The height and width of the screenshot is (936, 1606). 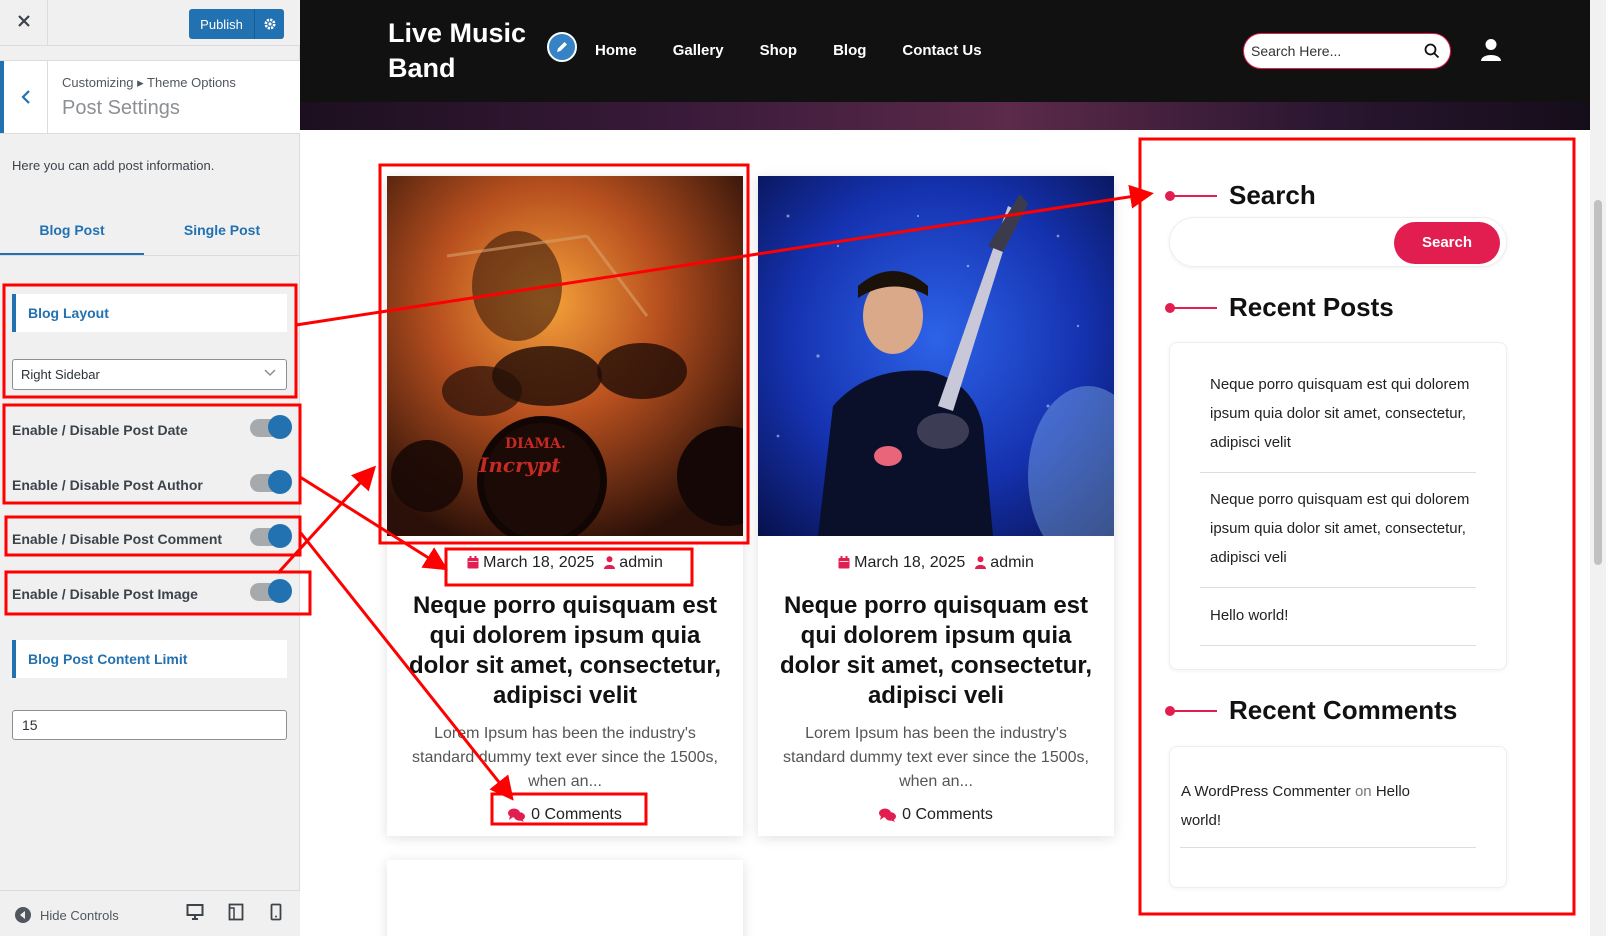 I want to click on post-author-toggle, so click(x=271, y=482).